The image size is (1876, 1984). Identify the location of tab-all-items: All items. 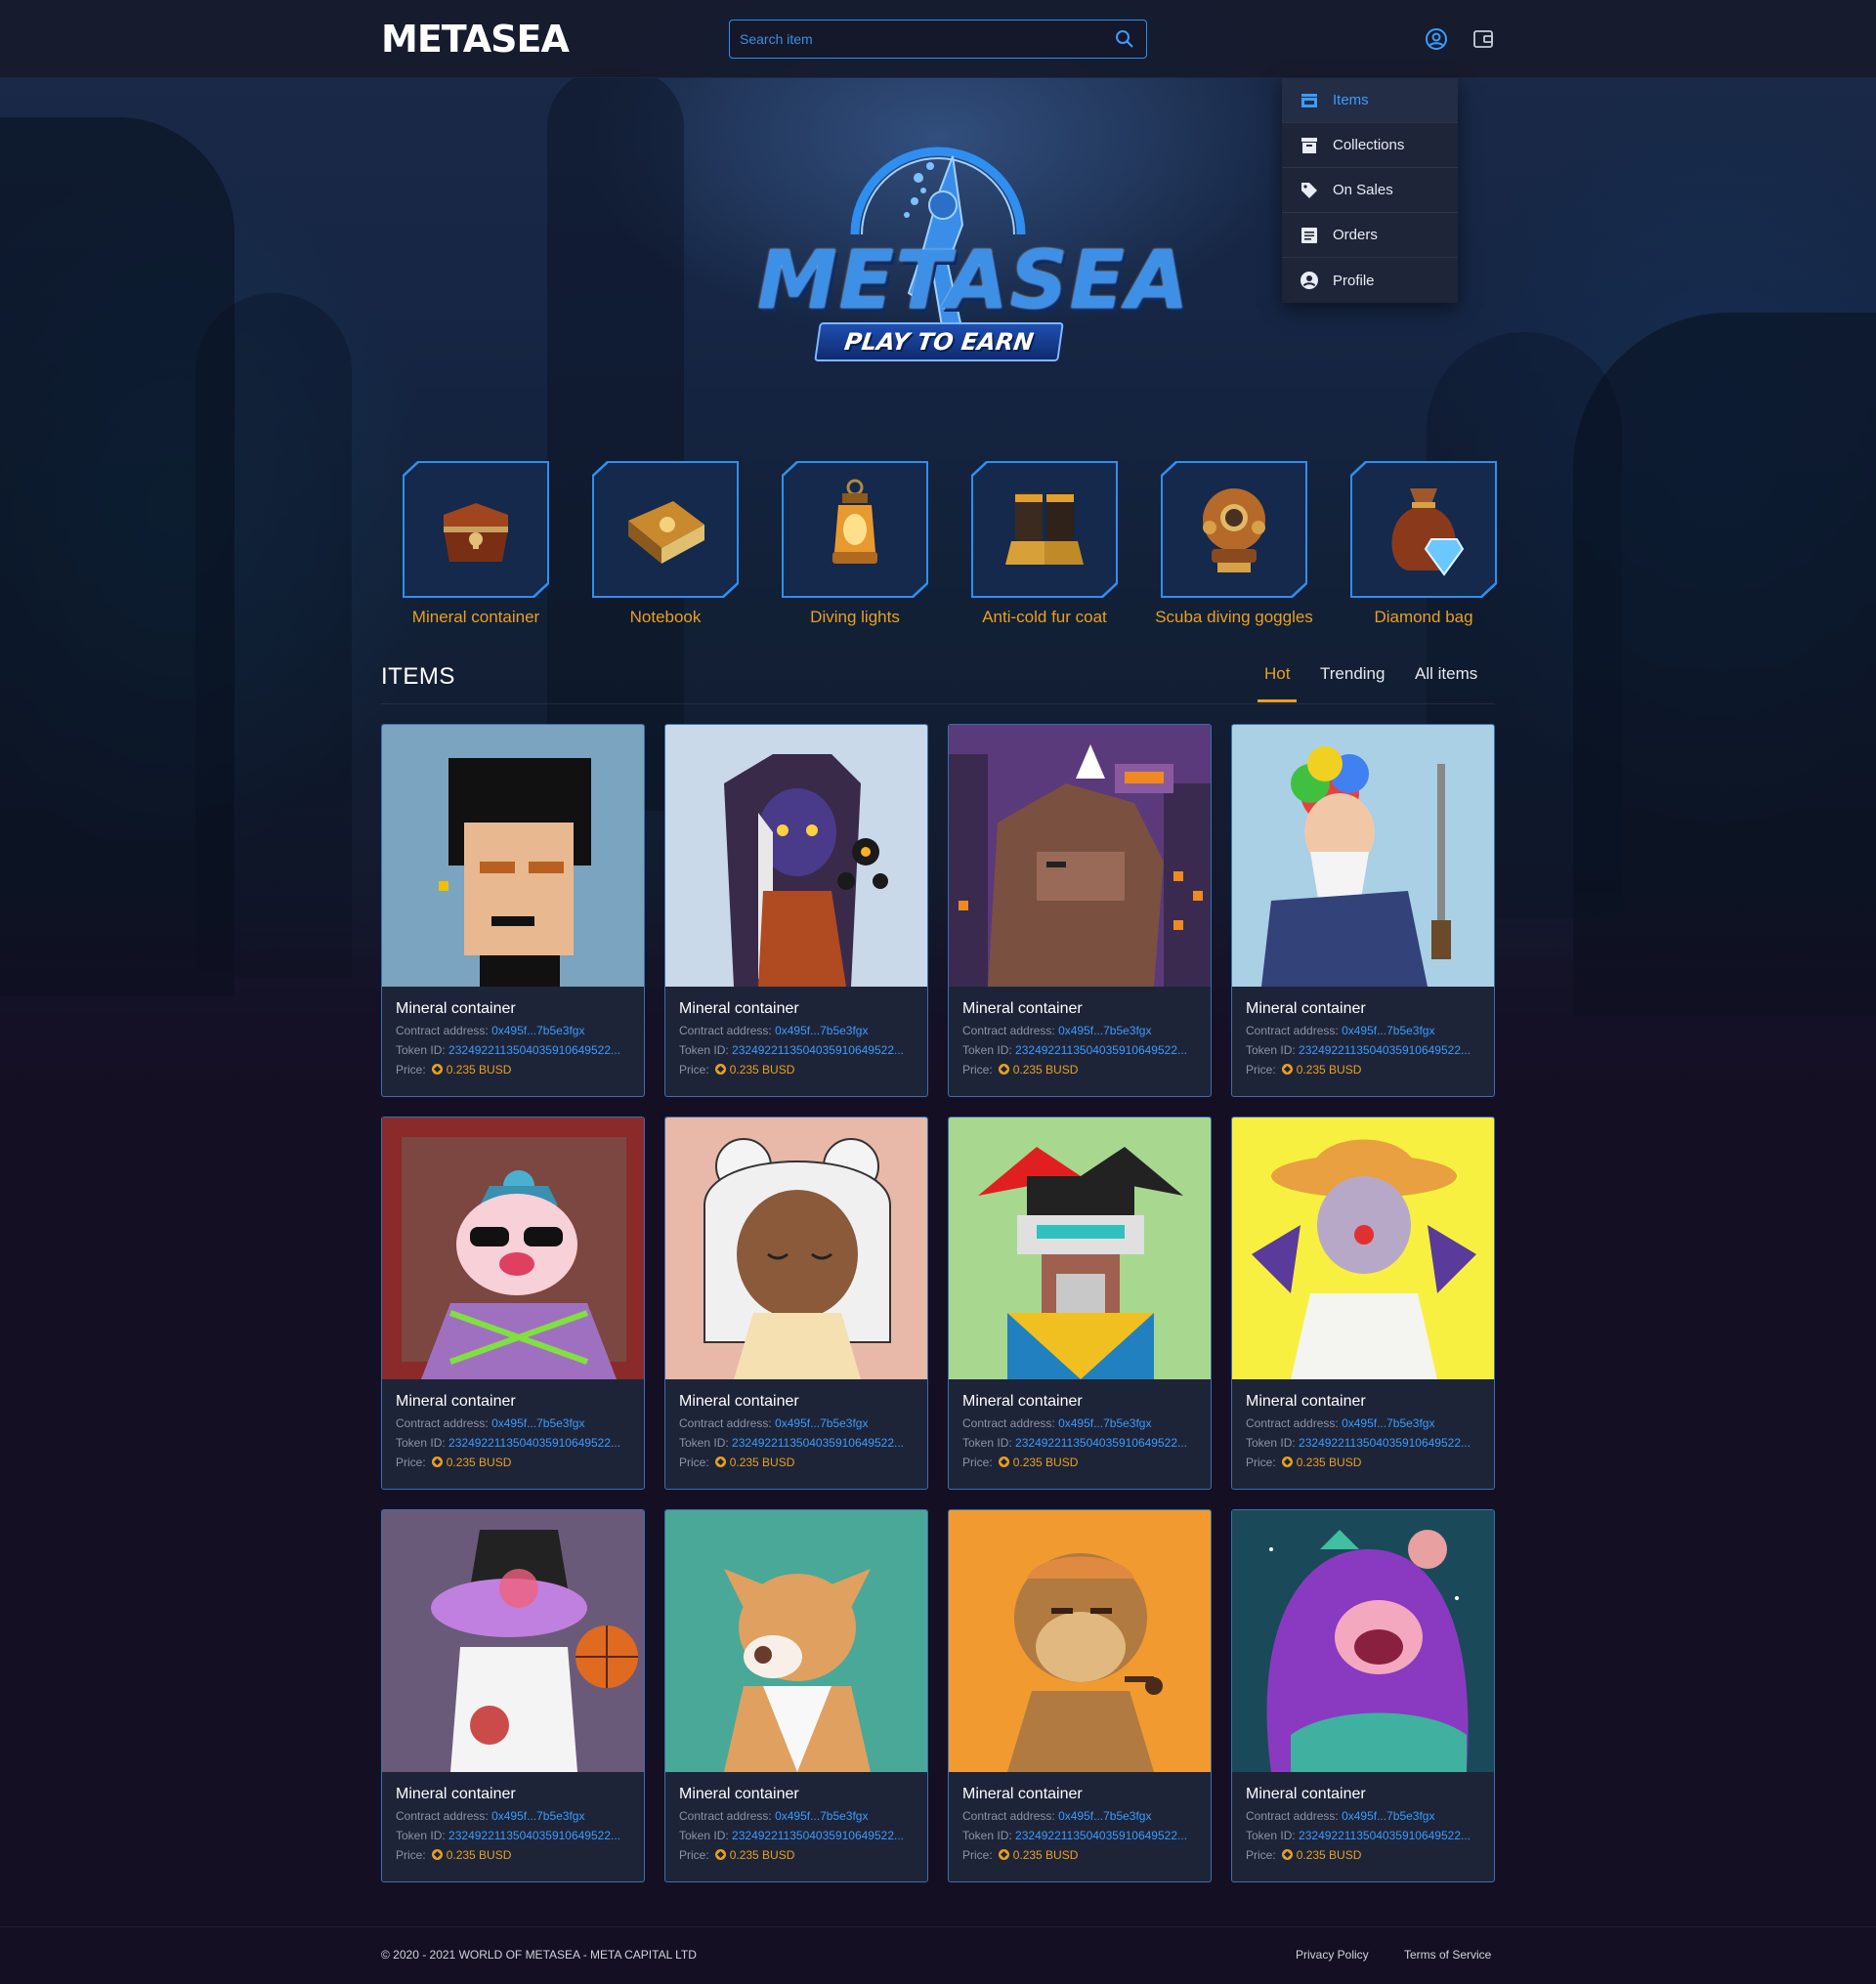
(1446, 674).